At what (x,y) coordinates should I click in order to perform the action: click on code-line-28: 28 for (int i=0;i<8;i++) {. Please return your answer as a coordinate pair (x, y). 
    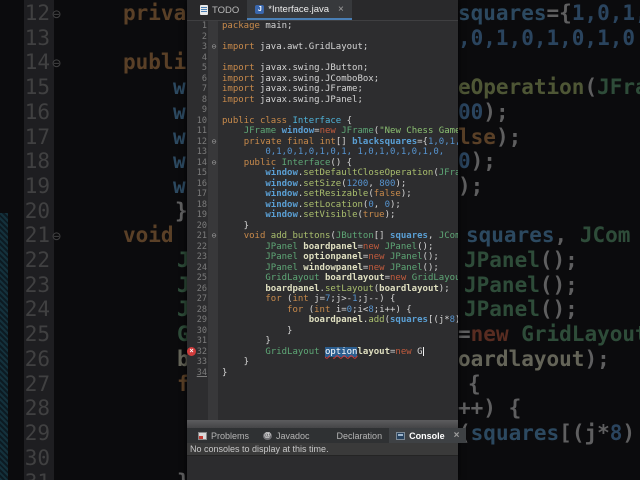
    Looking at the image, I should click on (322, 310).